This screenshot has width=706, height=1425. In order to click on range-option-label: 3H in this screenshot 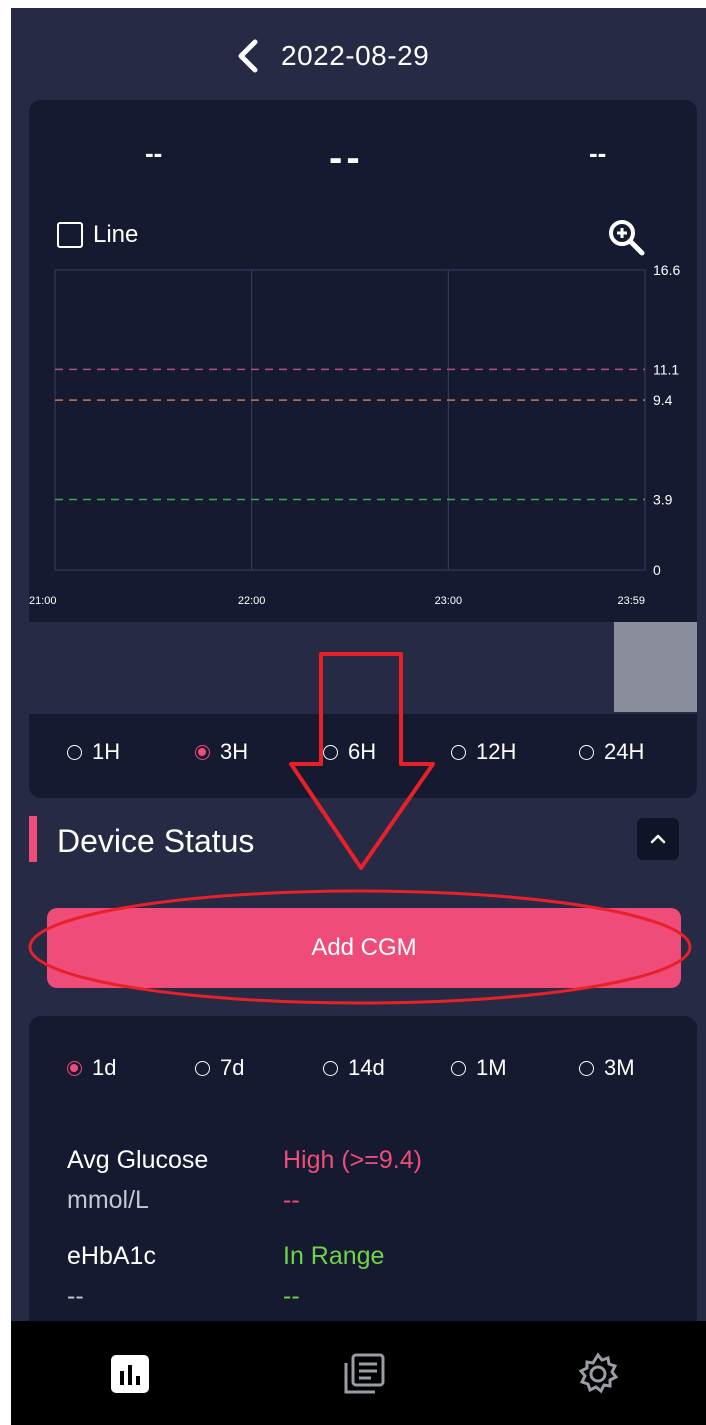, I will do `click(234, 751)`.